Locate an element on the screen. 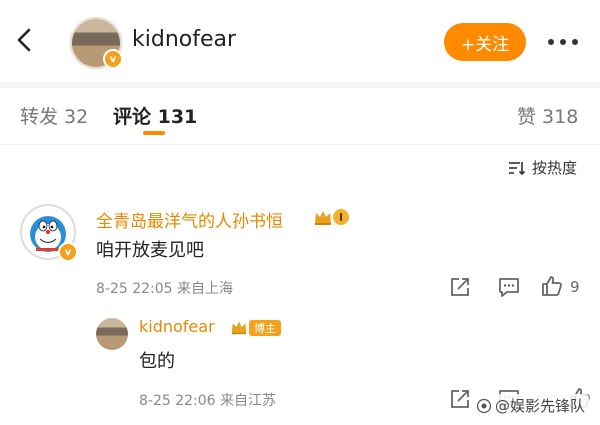  author-badge: 博主 is located at coordinates (265, 328).